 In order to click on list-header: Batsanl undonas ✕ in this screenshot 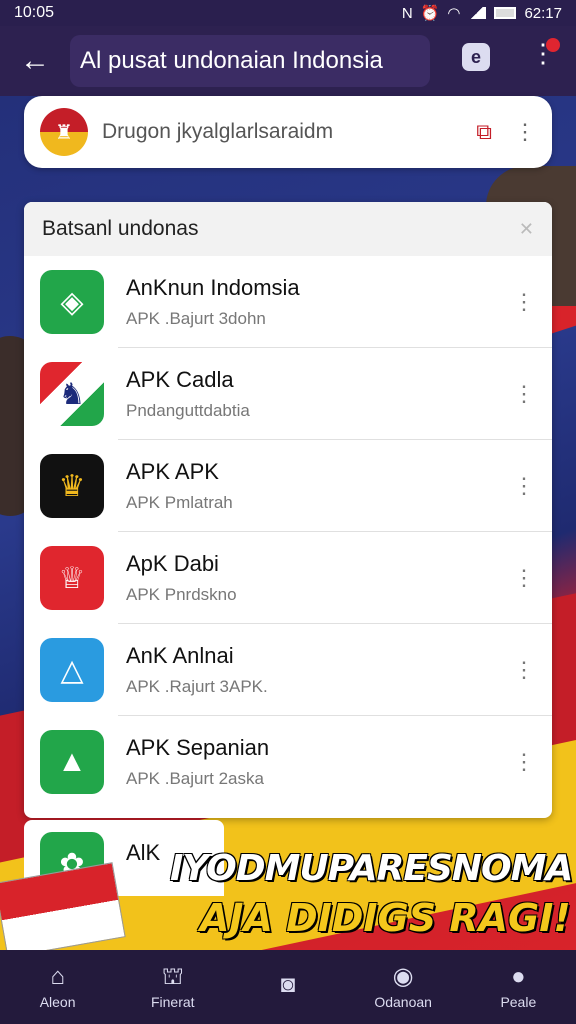, I will do `click(288, 229)`.